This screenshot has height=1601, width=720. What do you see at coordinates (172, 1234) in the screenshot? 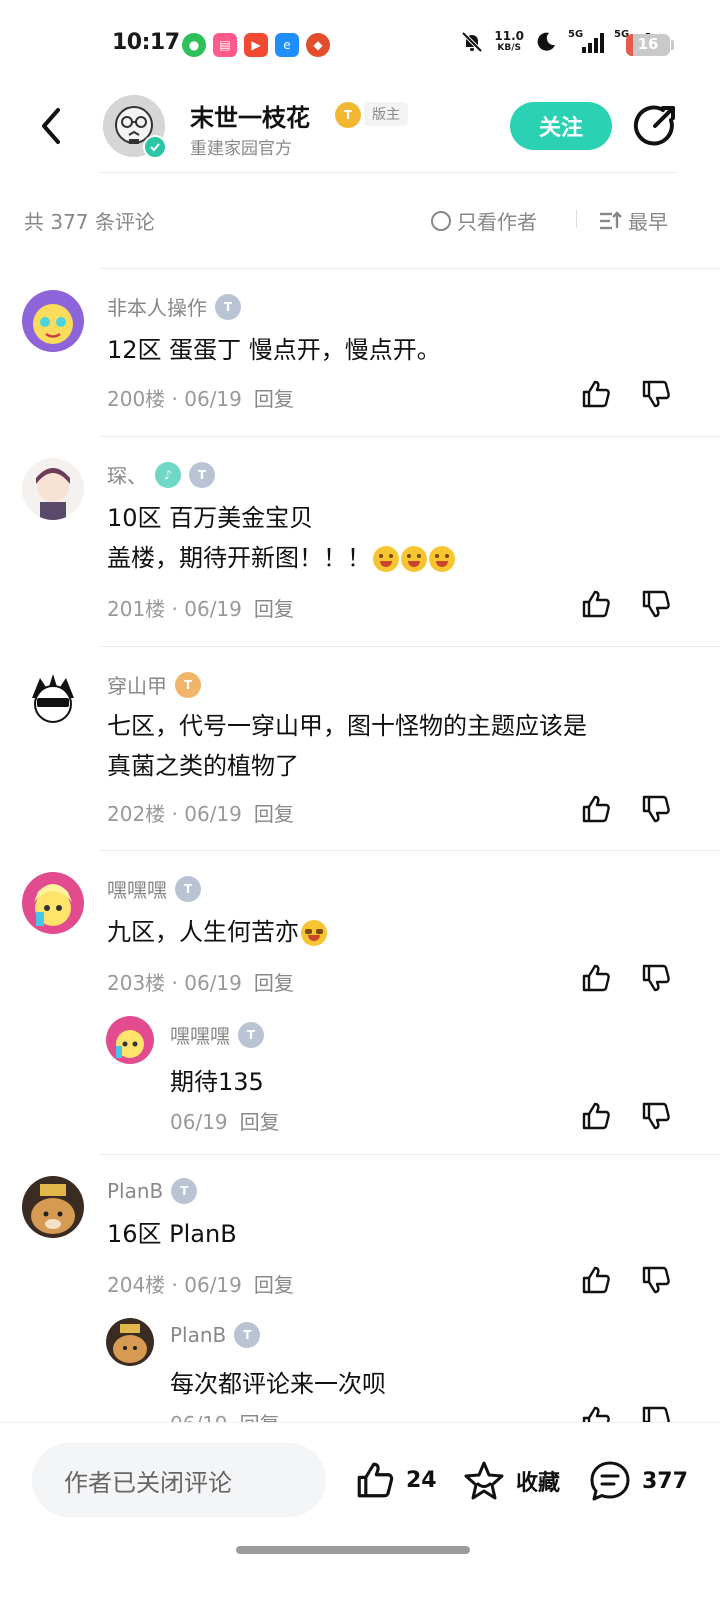
I see `comment-line: 16区 PlanB` at bounding box center [172, 1234].